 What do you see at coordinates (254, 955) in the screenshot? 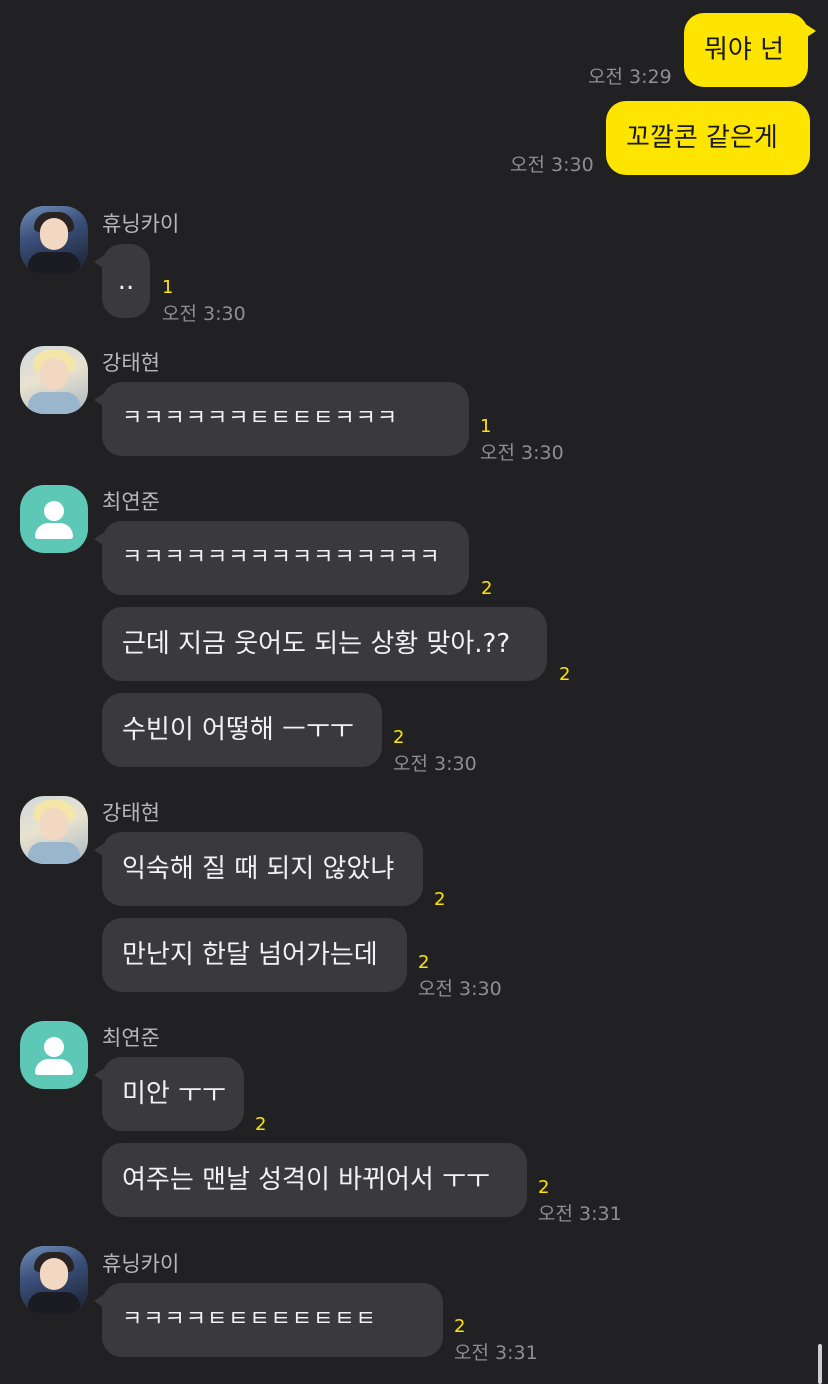
I see `message-bubble: 만난지 한달 넘어가는데` at bounding box center [254, 955].